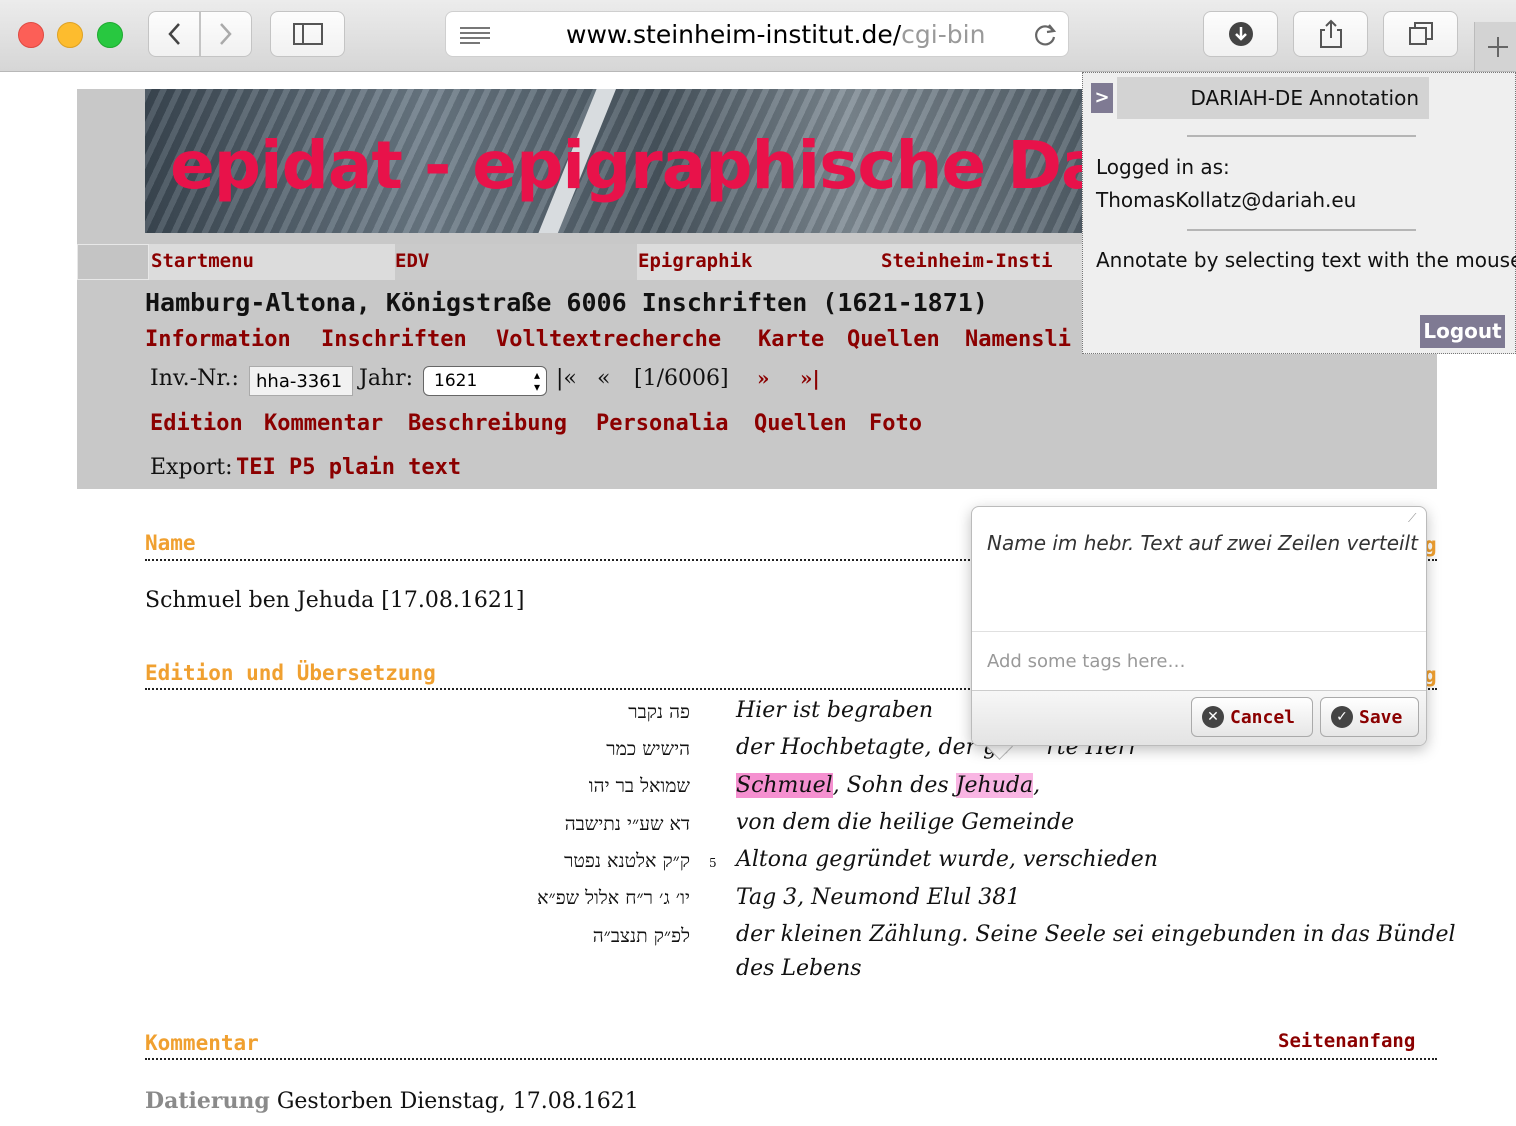 The height and width of the screenshot is (1126, 1516). Describe the element at coordinates (810, 378) in the screenshot. I see `last-record-link: »|` at that location.